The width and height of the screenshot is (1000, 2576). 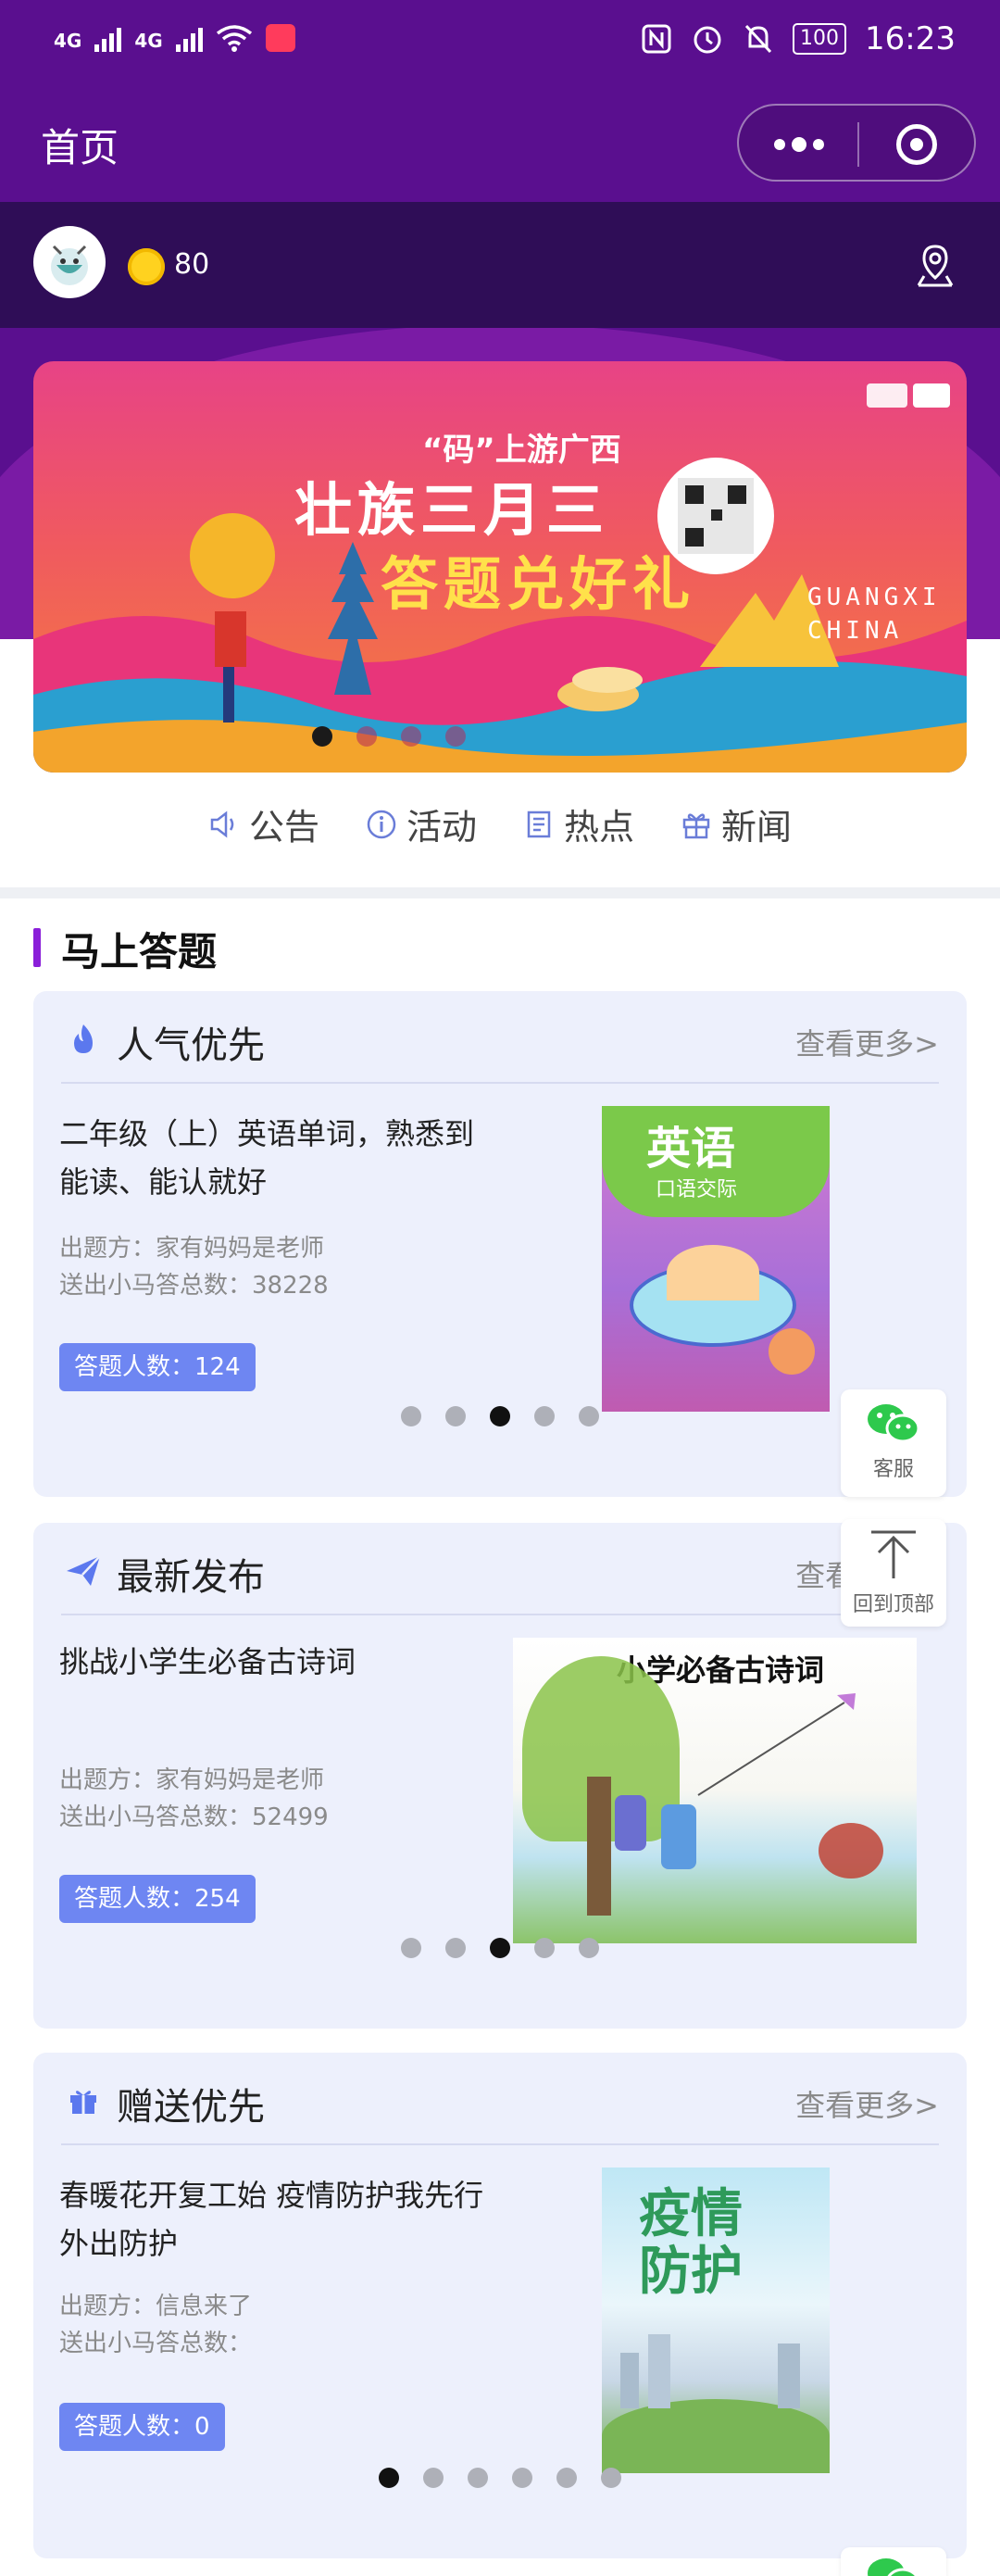 What do you see at coordinates (500, 823) in the screenshot?
I see `notice-menu: 公告 活动 热点 新闻` at bounding box center [500, 823].